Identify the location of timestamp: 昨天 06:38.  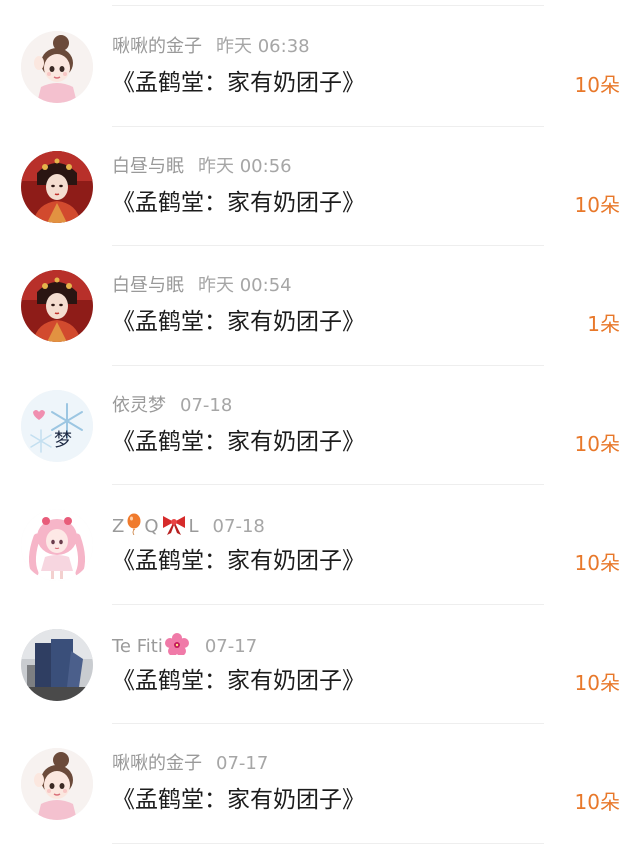
(263, 46).